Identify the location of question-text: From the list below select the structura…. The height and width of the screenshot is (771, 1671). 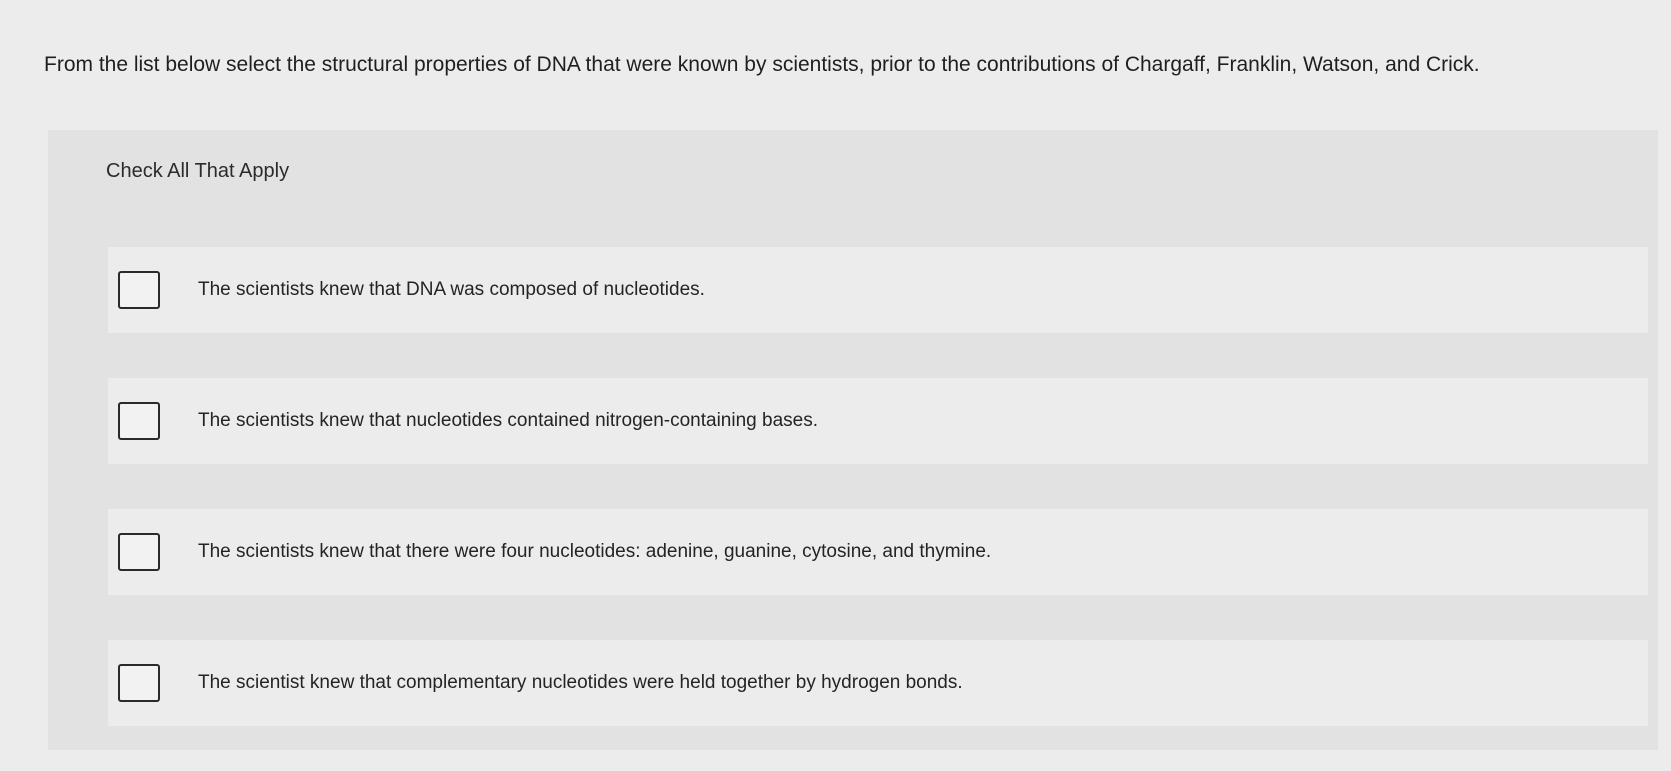
(762, 64).